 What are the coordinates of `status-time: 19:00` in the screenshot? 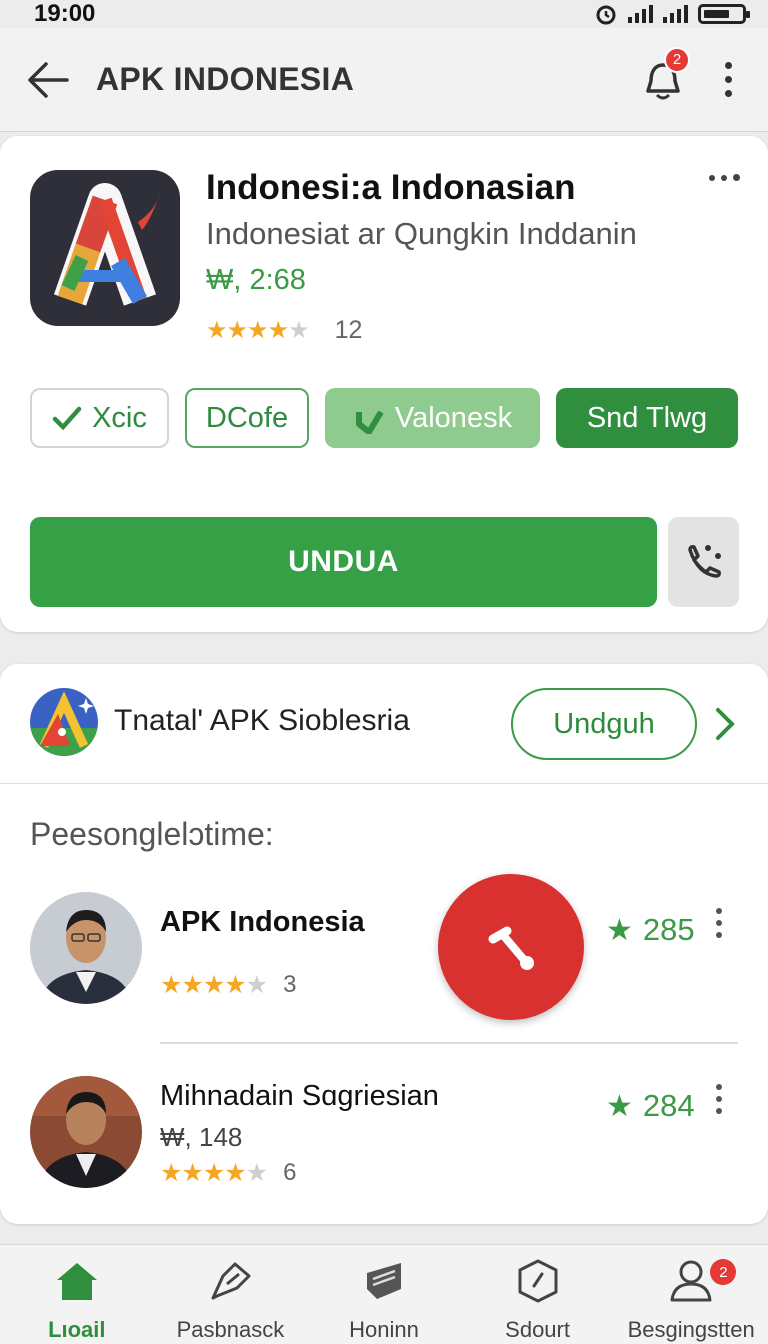 It's located at (65, 13).